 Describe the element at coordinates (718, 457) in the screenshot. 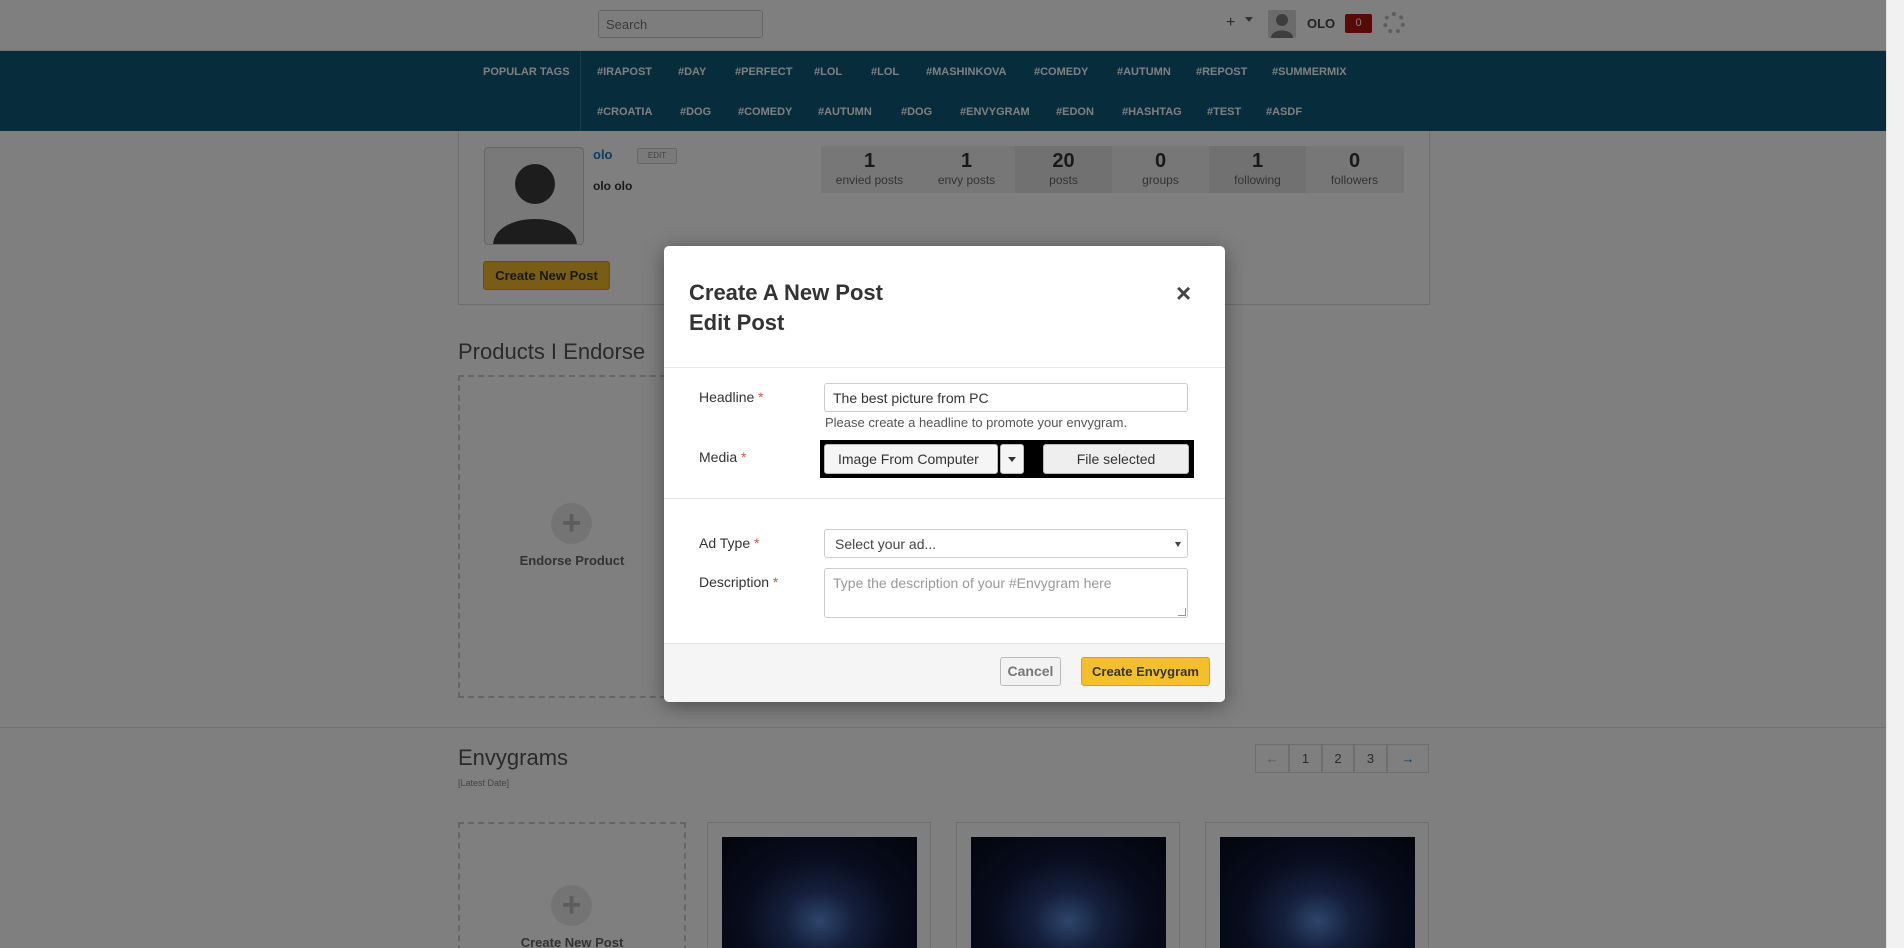

I see `media-label-text: Media` at that location.